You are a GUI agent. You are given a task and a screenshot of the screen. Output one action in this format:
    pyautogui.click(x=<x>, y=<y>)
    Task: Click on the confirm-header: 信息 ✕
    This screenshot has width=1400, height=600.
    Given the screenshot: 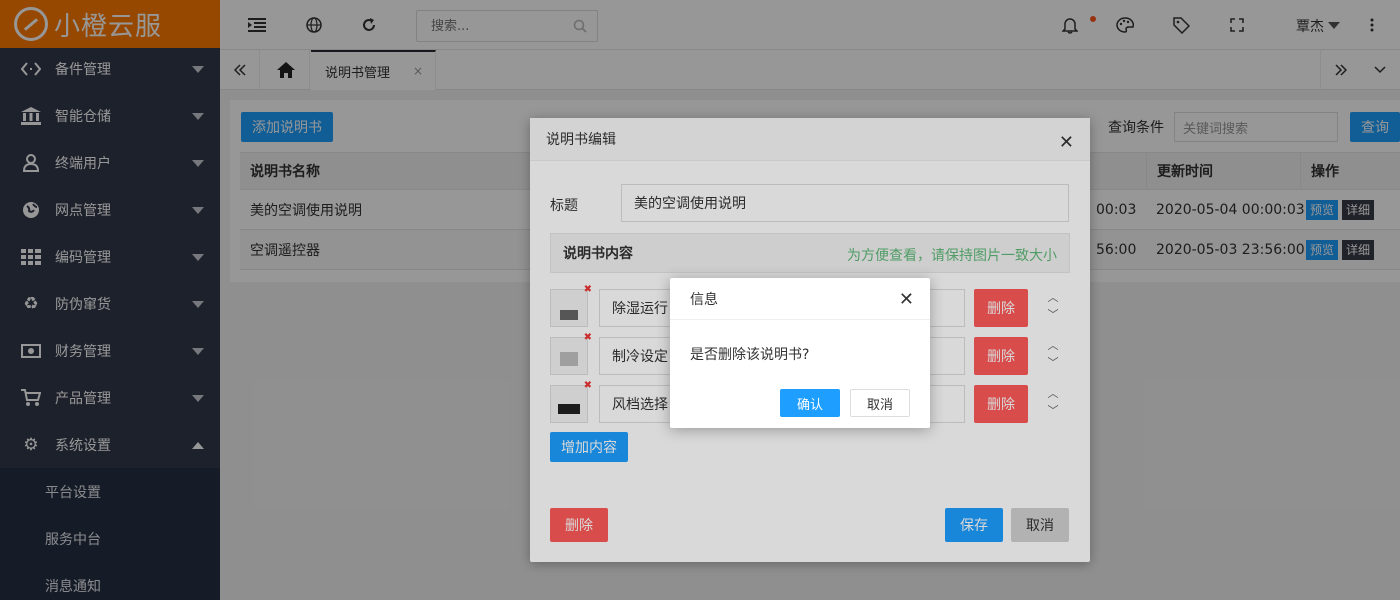 What is the action you would take?
    pyautogui.click(x=800, y=299)
    